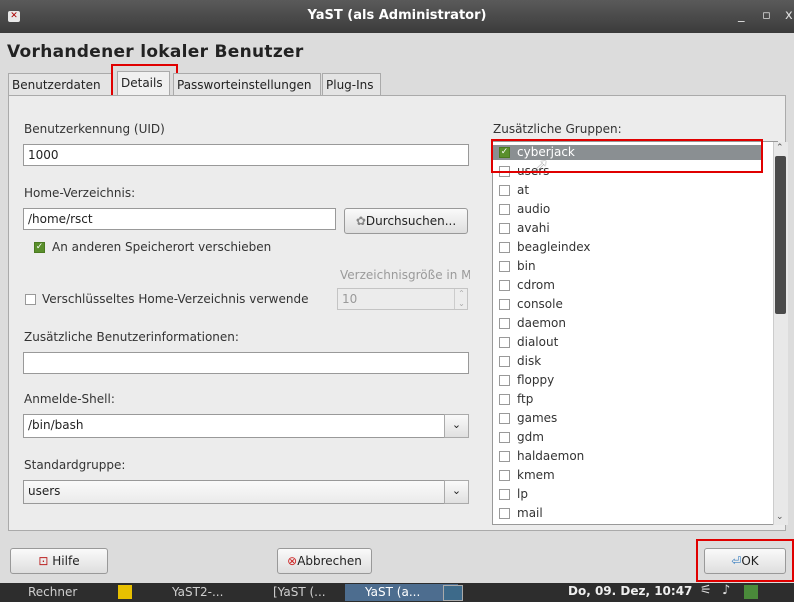 The width and height of the screenshot is (794, 602). What do you see at coordinates (706, 590) in the screenshot?
I see `network-icon: ⚟` at bounding box center [706, 590].